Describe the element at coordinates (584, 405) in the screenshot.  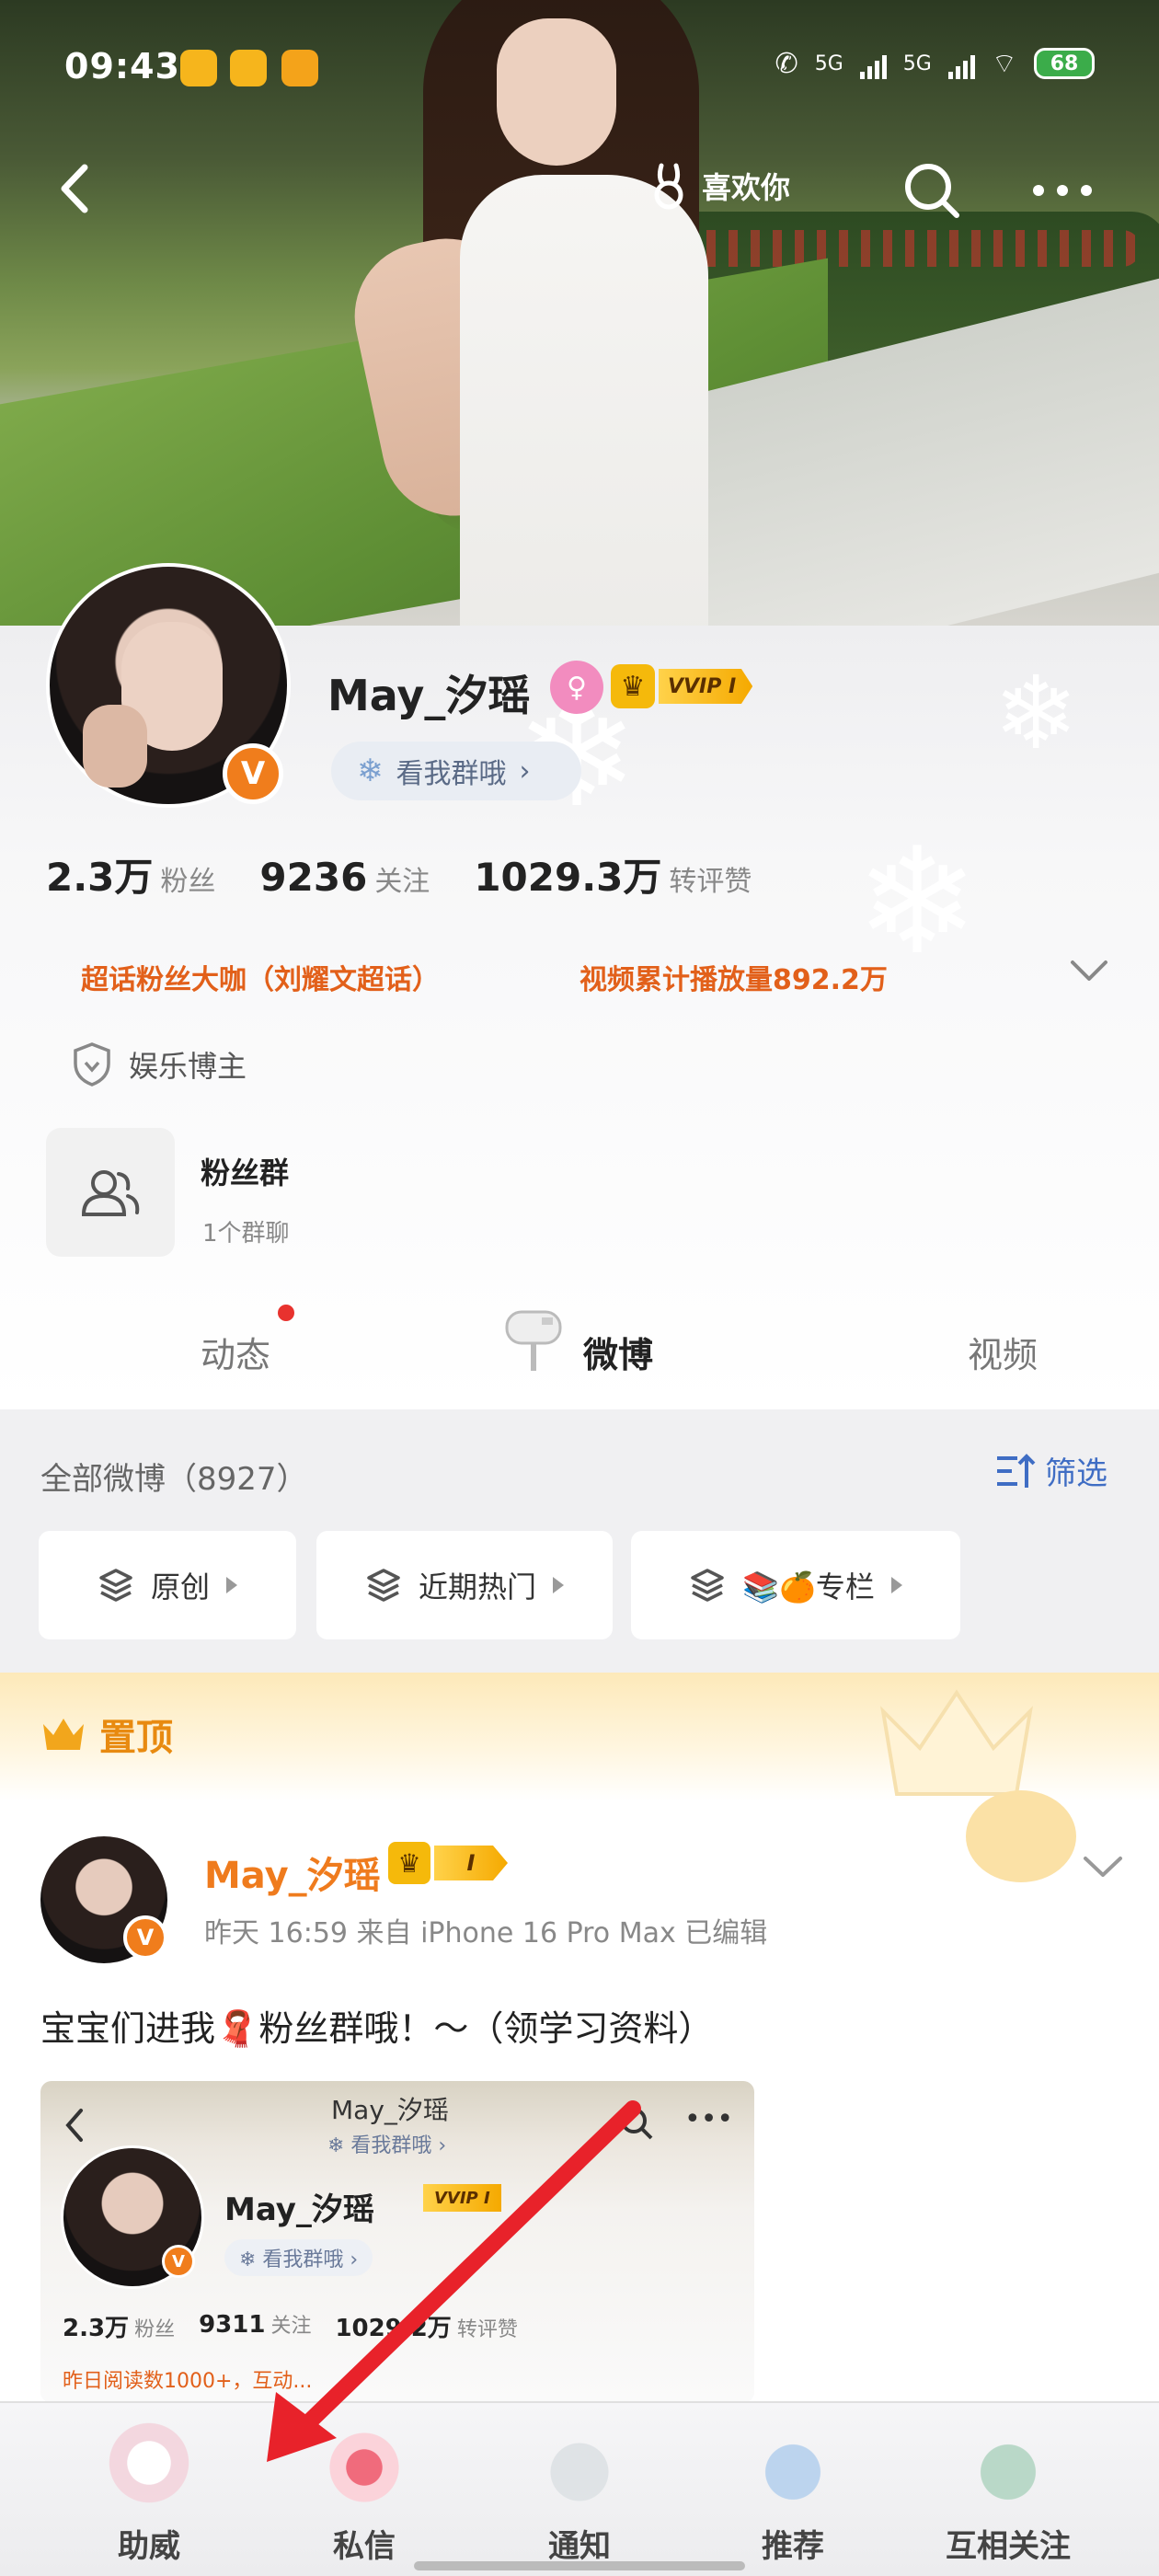
I see `cover-figure-dress` at that location.